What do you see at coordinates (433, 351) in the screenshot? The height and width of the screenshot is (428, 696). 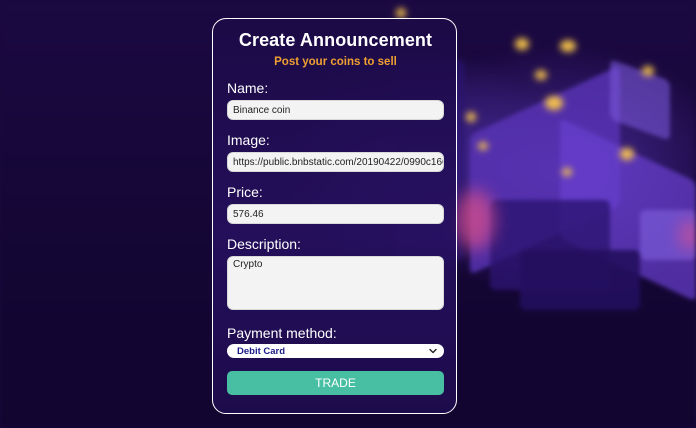 I see `chevron-down-icon` at bounding box center [433, 351].